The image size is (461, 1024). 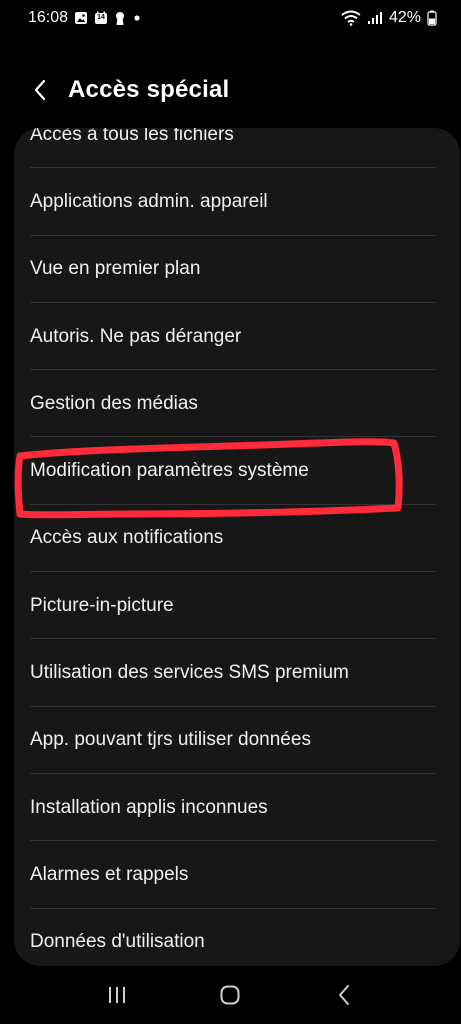 What do you see at coordinates (404, 17) in the screenshot?
I see `battery-percent: 42%` at bounding box center [404, 17].